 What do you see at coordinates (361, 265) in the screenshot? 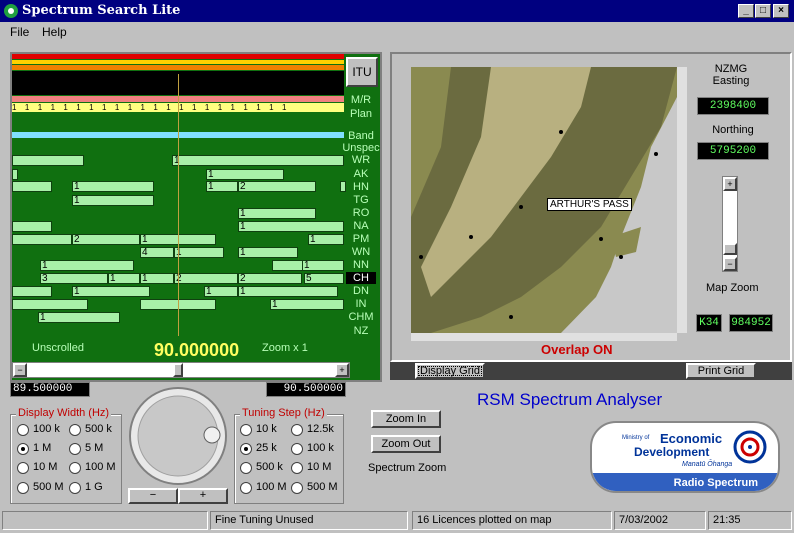
I see `service-label: NN` at bounding box center [361, 265].